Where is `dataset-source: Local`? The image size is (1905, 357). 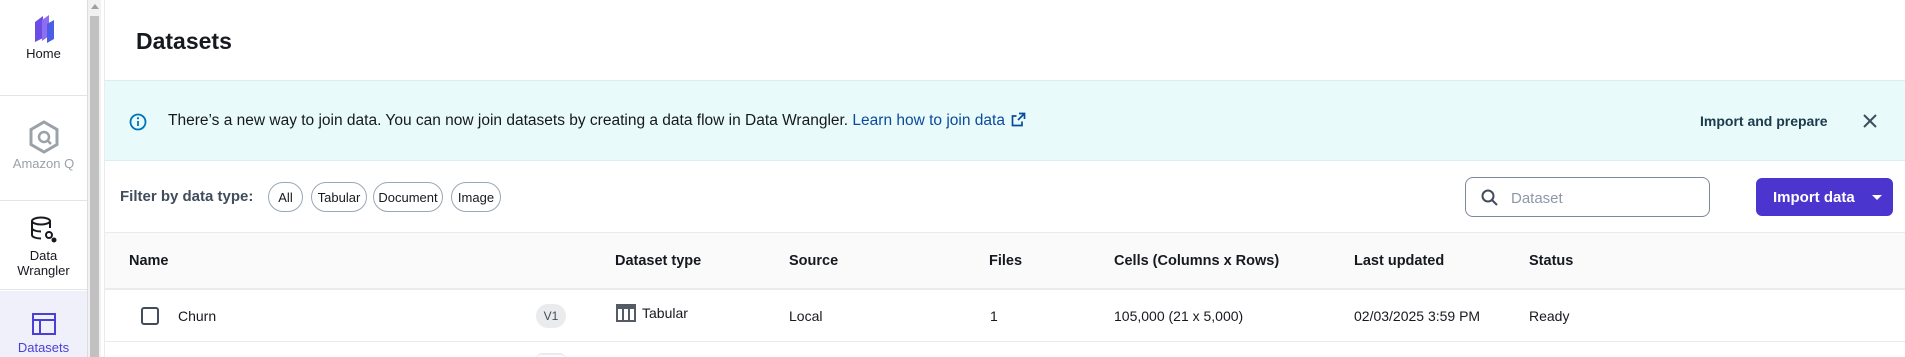 dataset-source: Local is located at coordinates (806, 316).